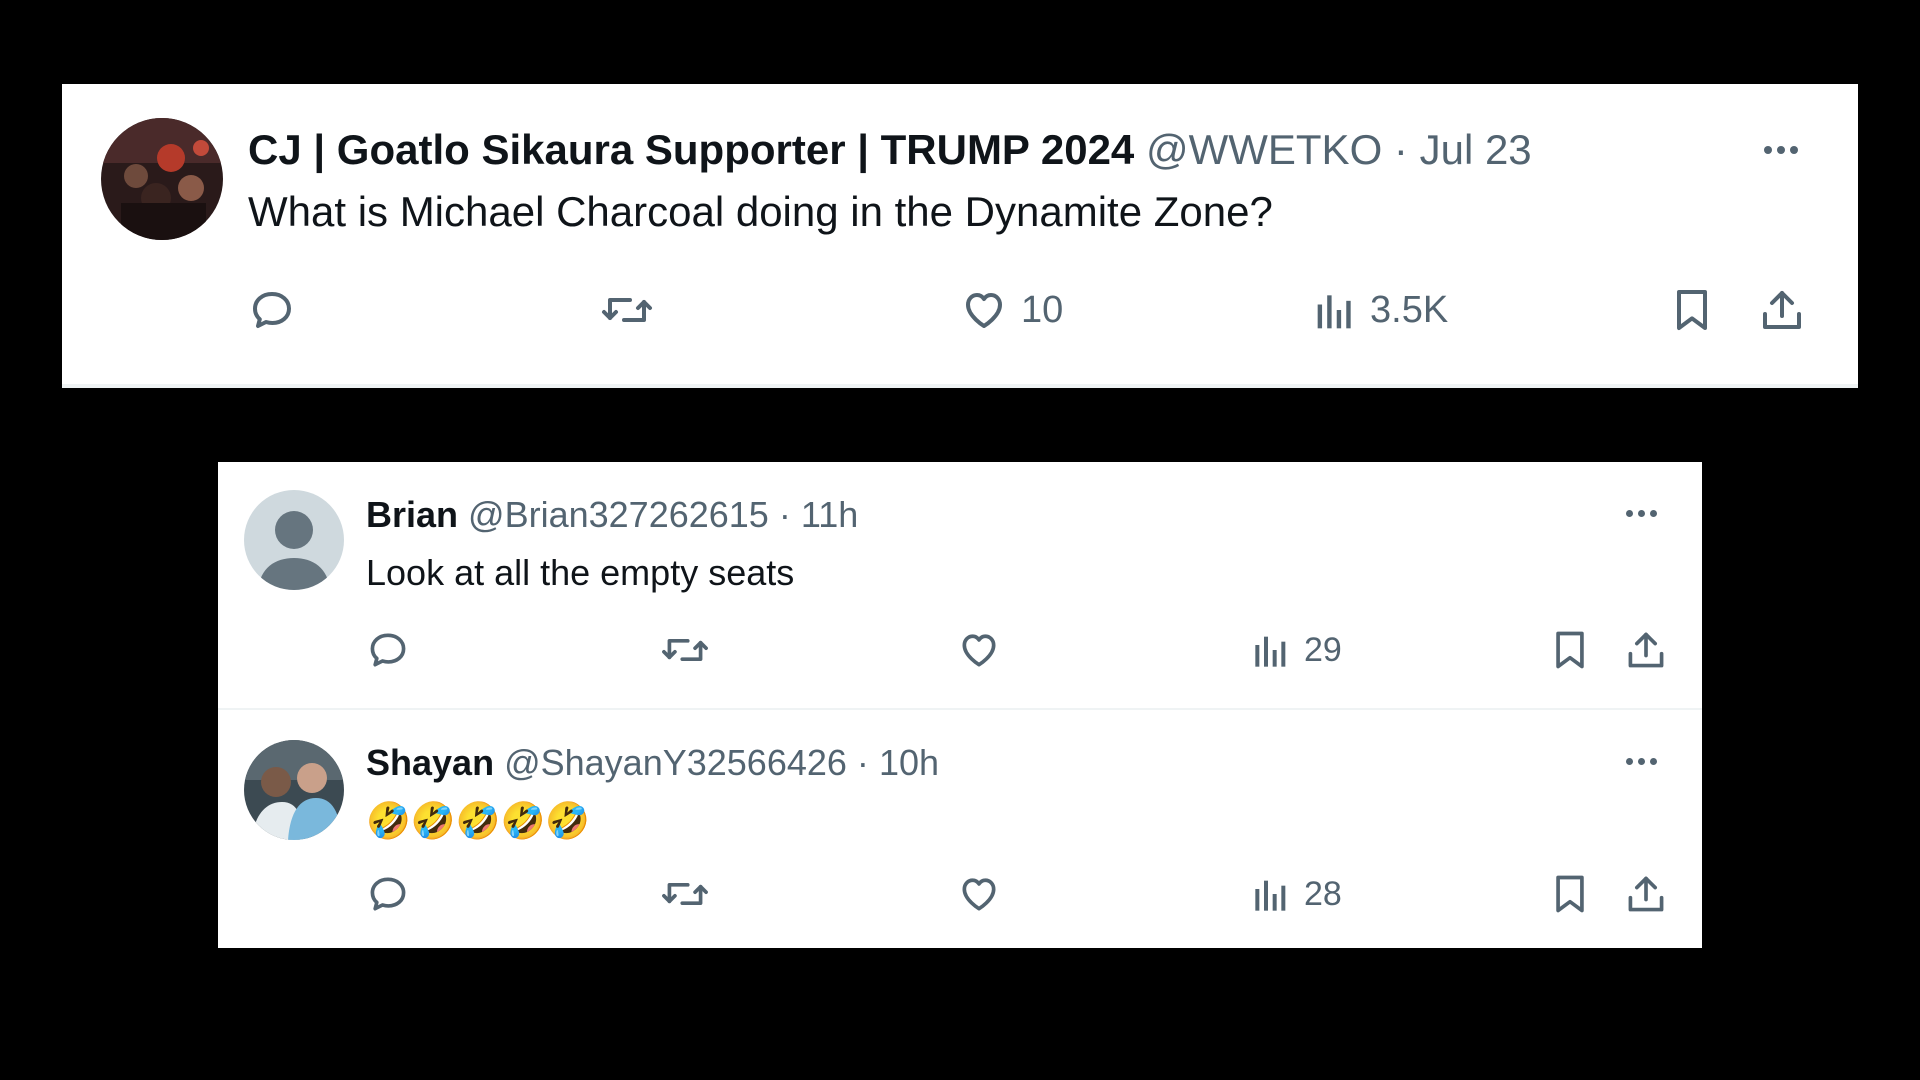 This screenshot has width=1920, height=1080. I want to click on tweet-header: Shayan @ShayanY32566426 · 10h, so click(652, 763).